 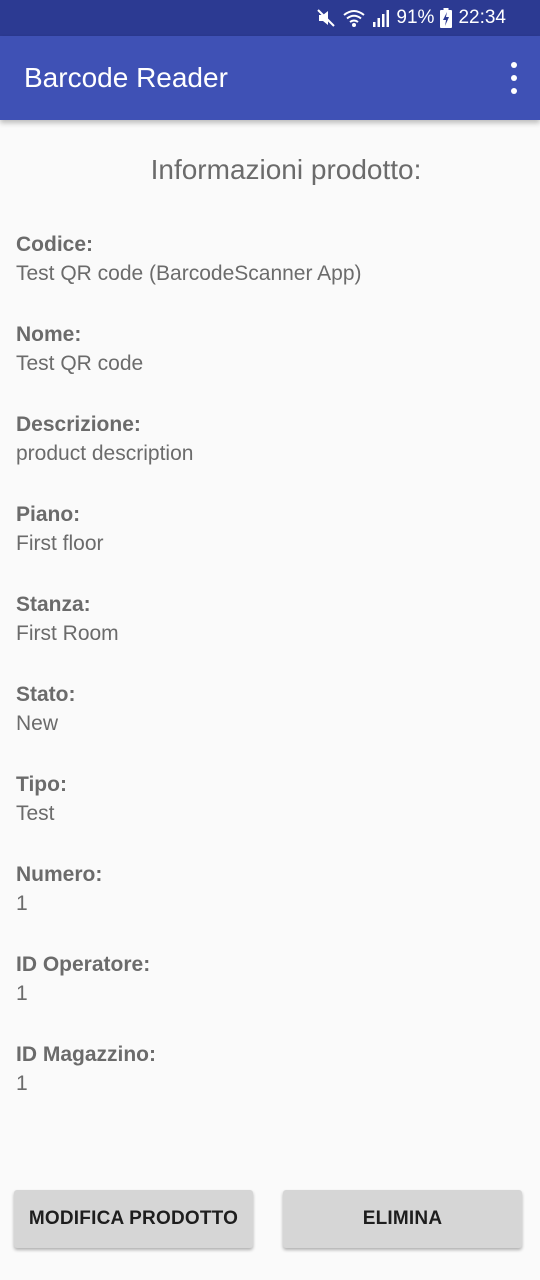 What do you see at coordinates (270, 726) in the screenshot?
I see `field-stato: Stato: New` at bounding box center [270, 726].